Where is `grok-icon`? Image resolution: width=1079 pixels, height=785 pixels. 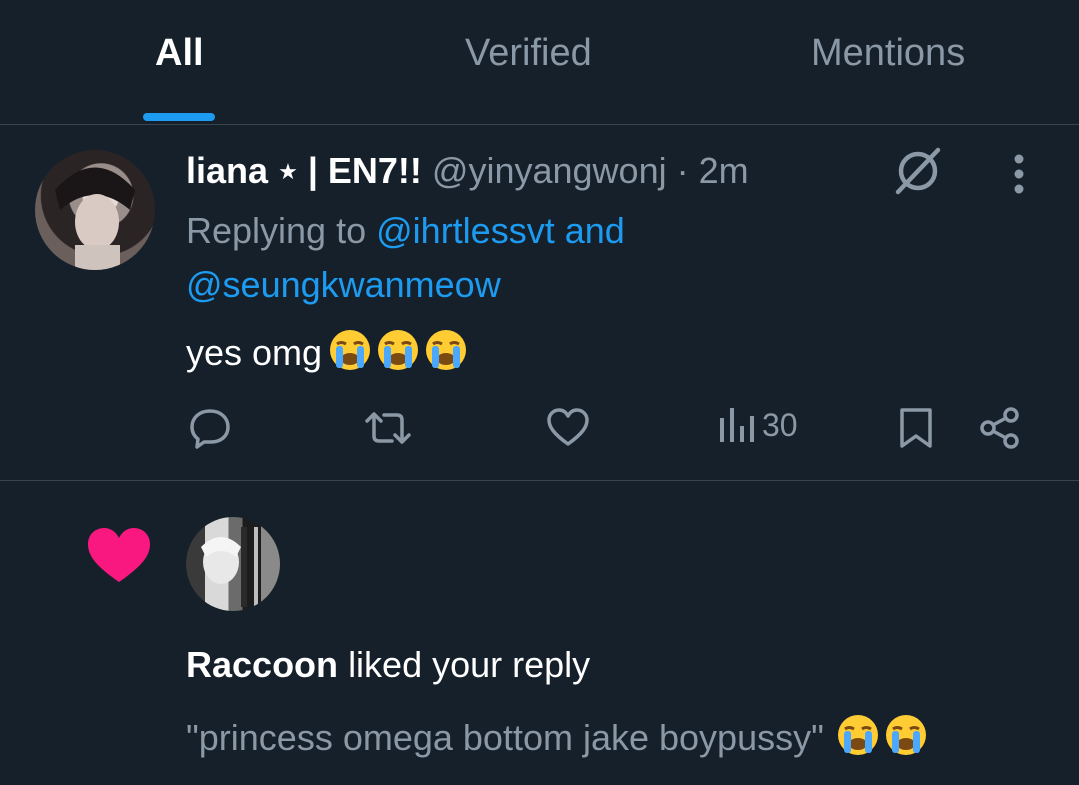
grok-icon is located at coordinates (918, 173).